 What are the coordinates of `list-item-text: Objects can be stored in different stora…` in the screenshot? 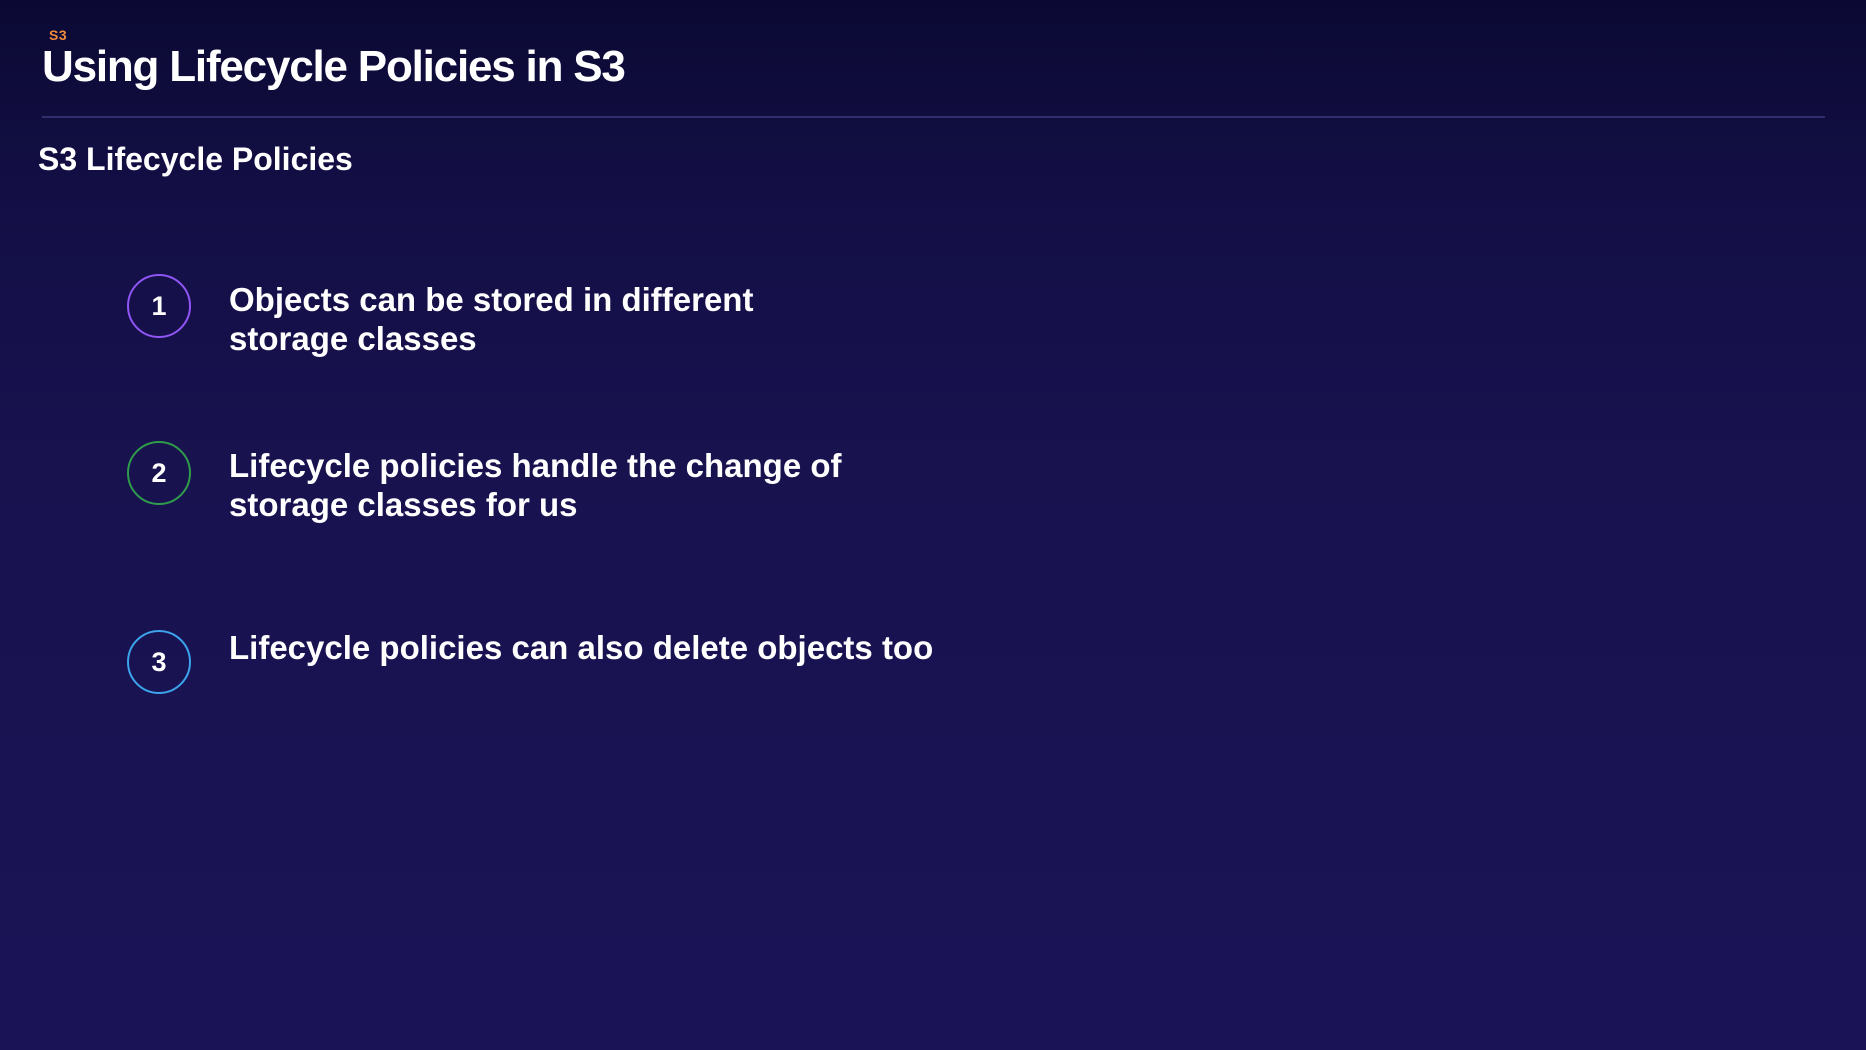 It's located at (491, 319).